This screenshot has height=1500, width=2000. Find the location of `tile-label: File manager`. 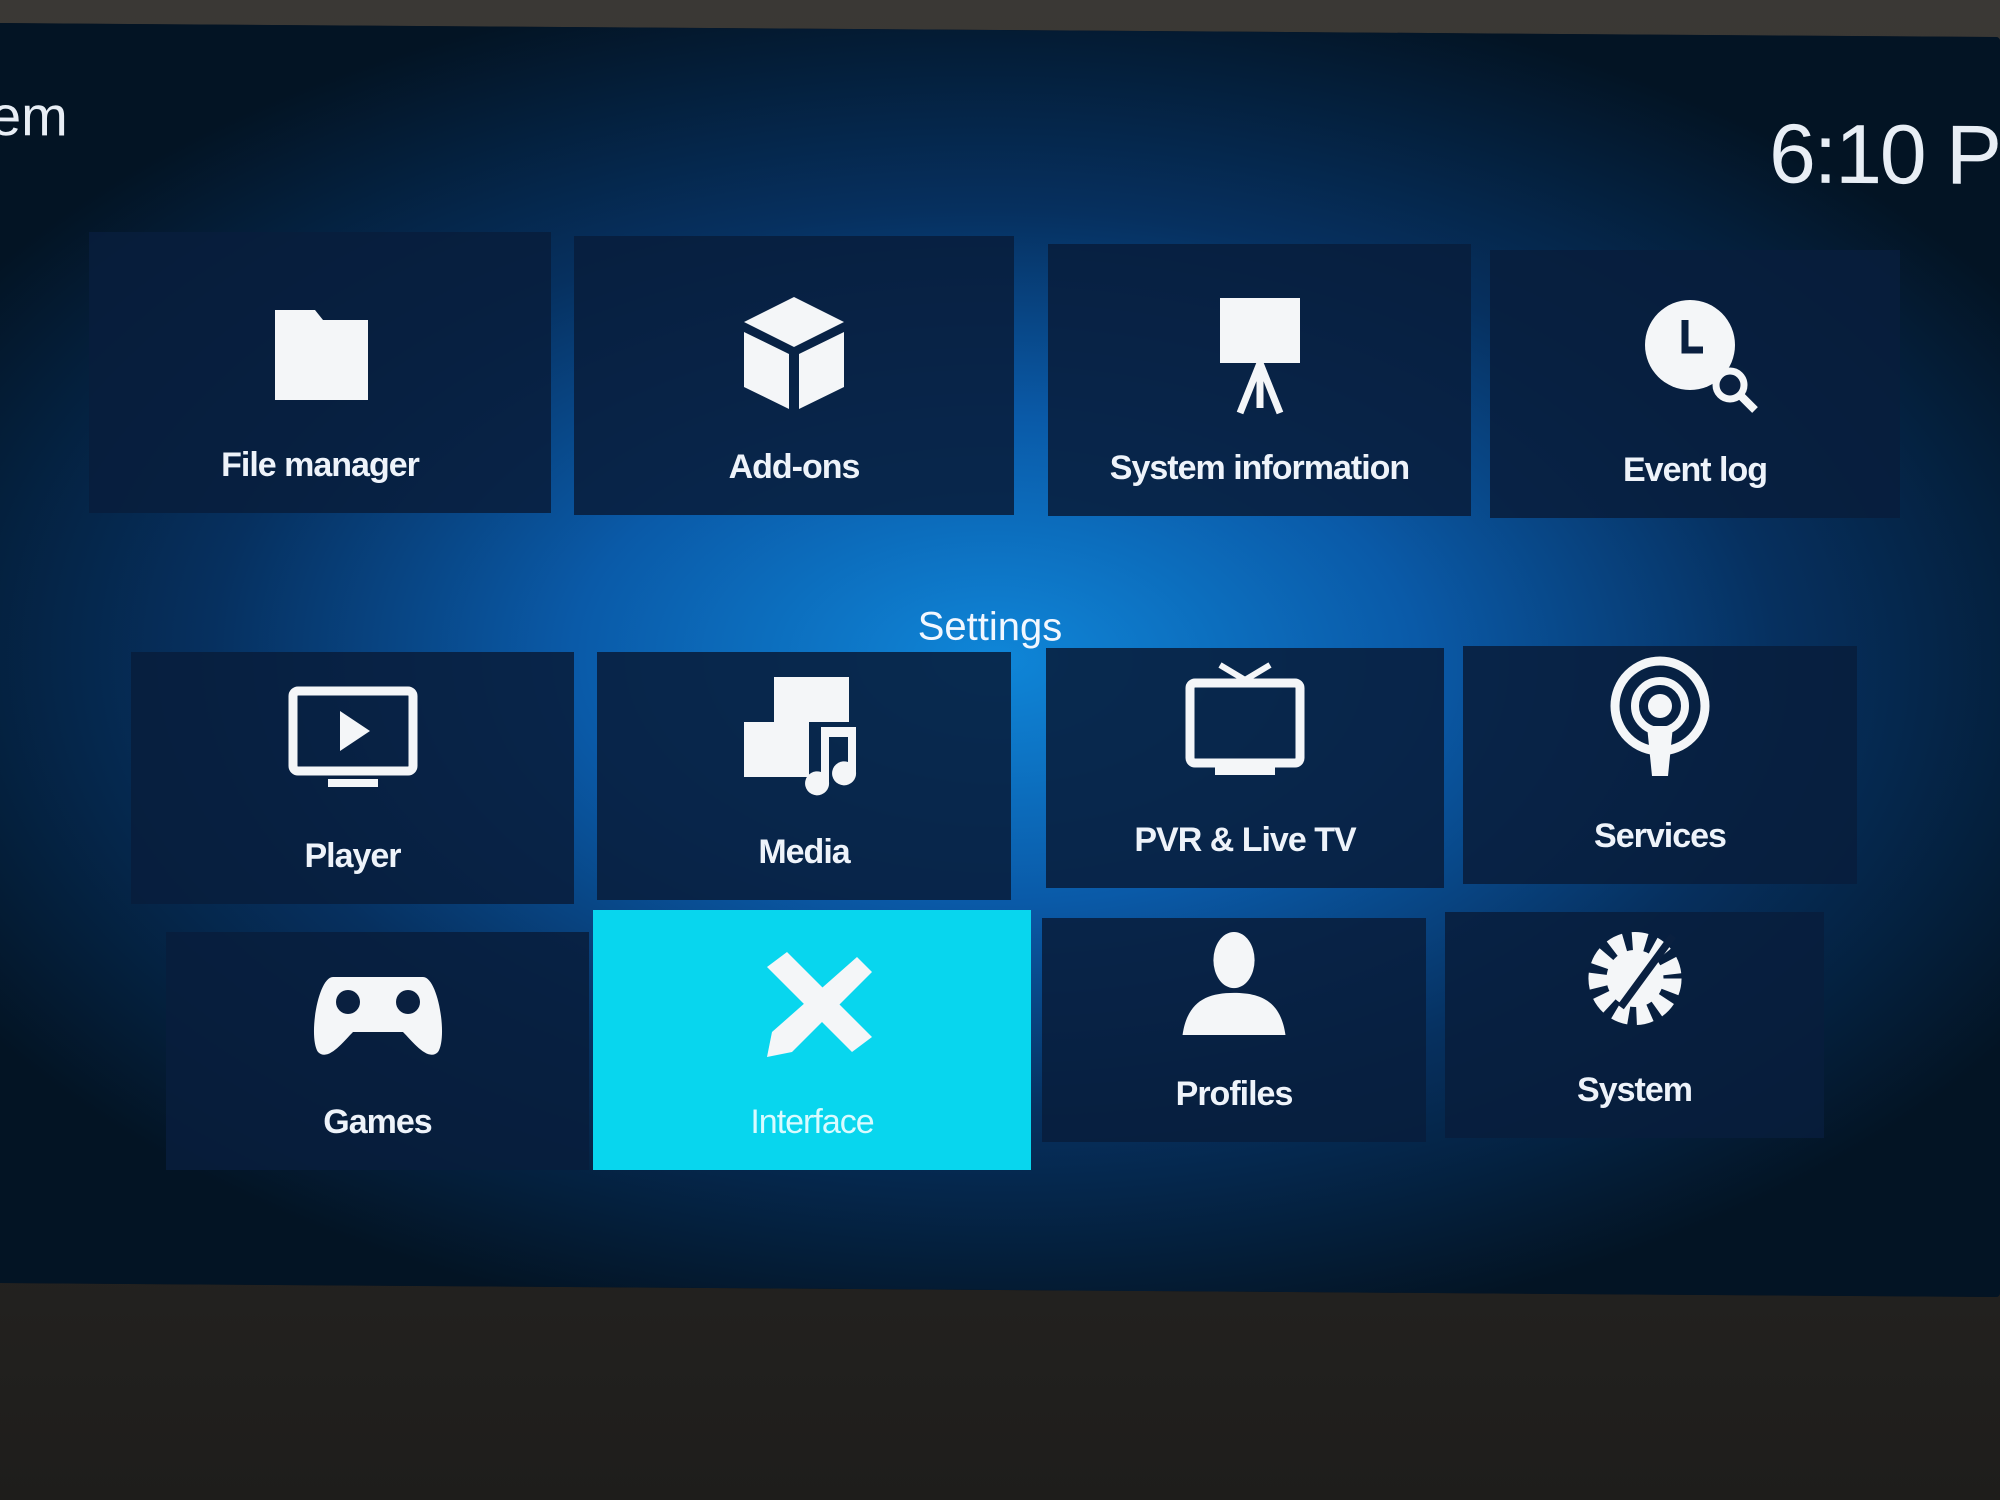

tile-label: File manager is located at coordinates (320, 465).